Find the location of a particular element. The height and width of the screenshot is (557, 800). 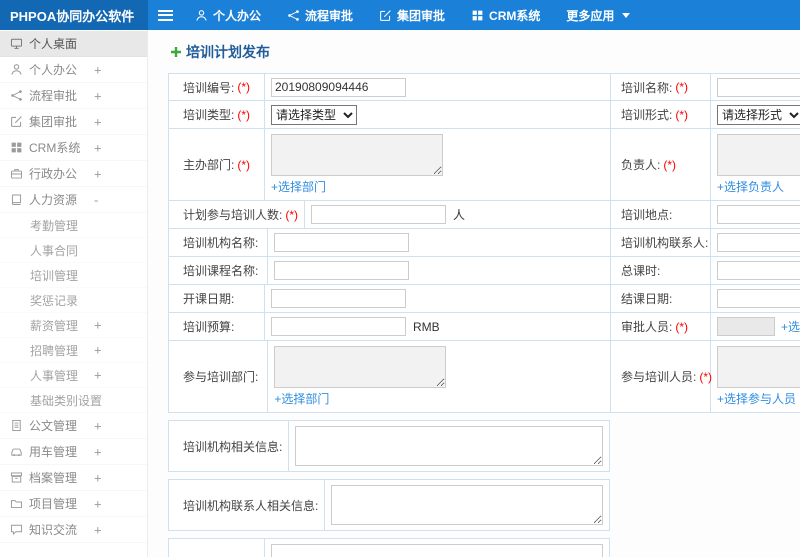

sidebar-item-documents: 公文管理 + is located at coordinates (73, 426).